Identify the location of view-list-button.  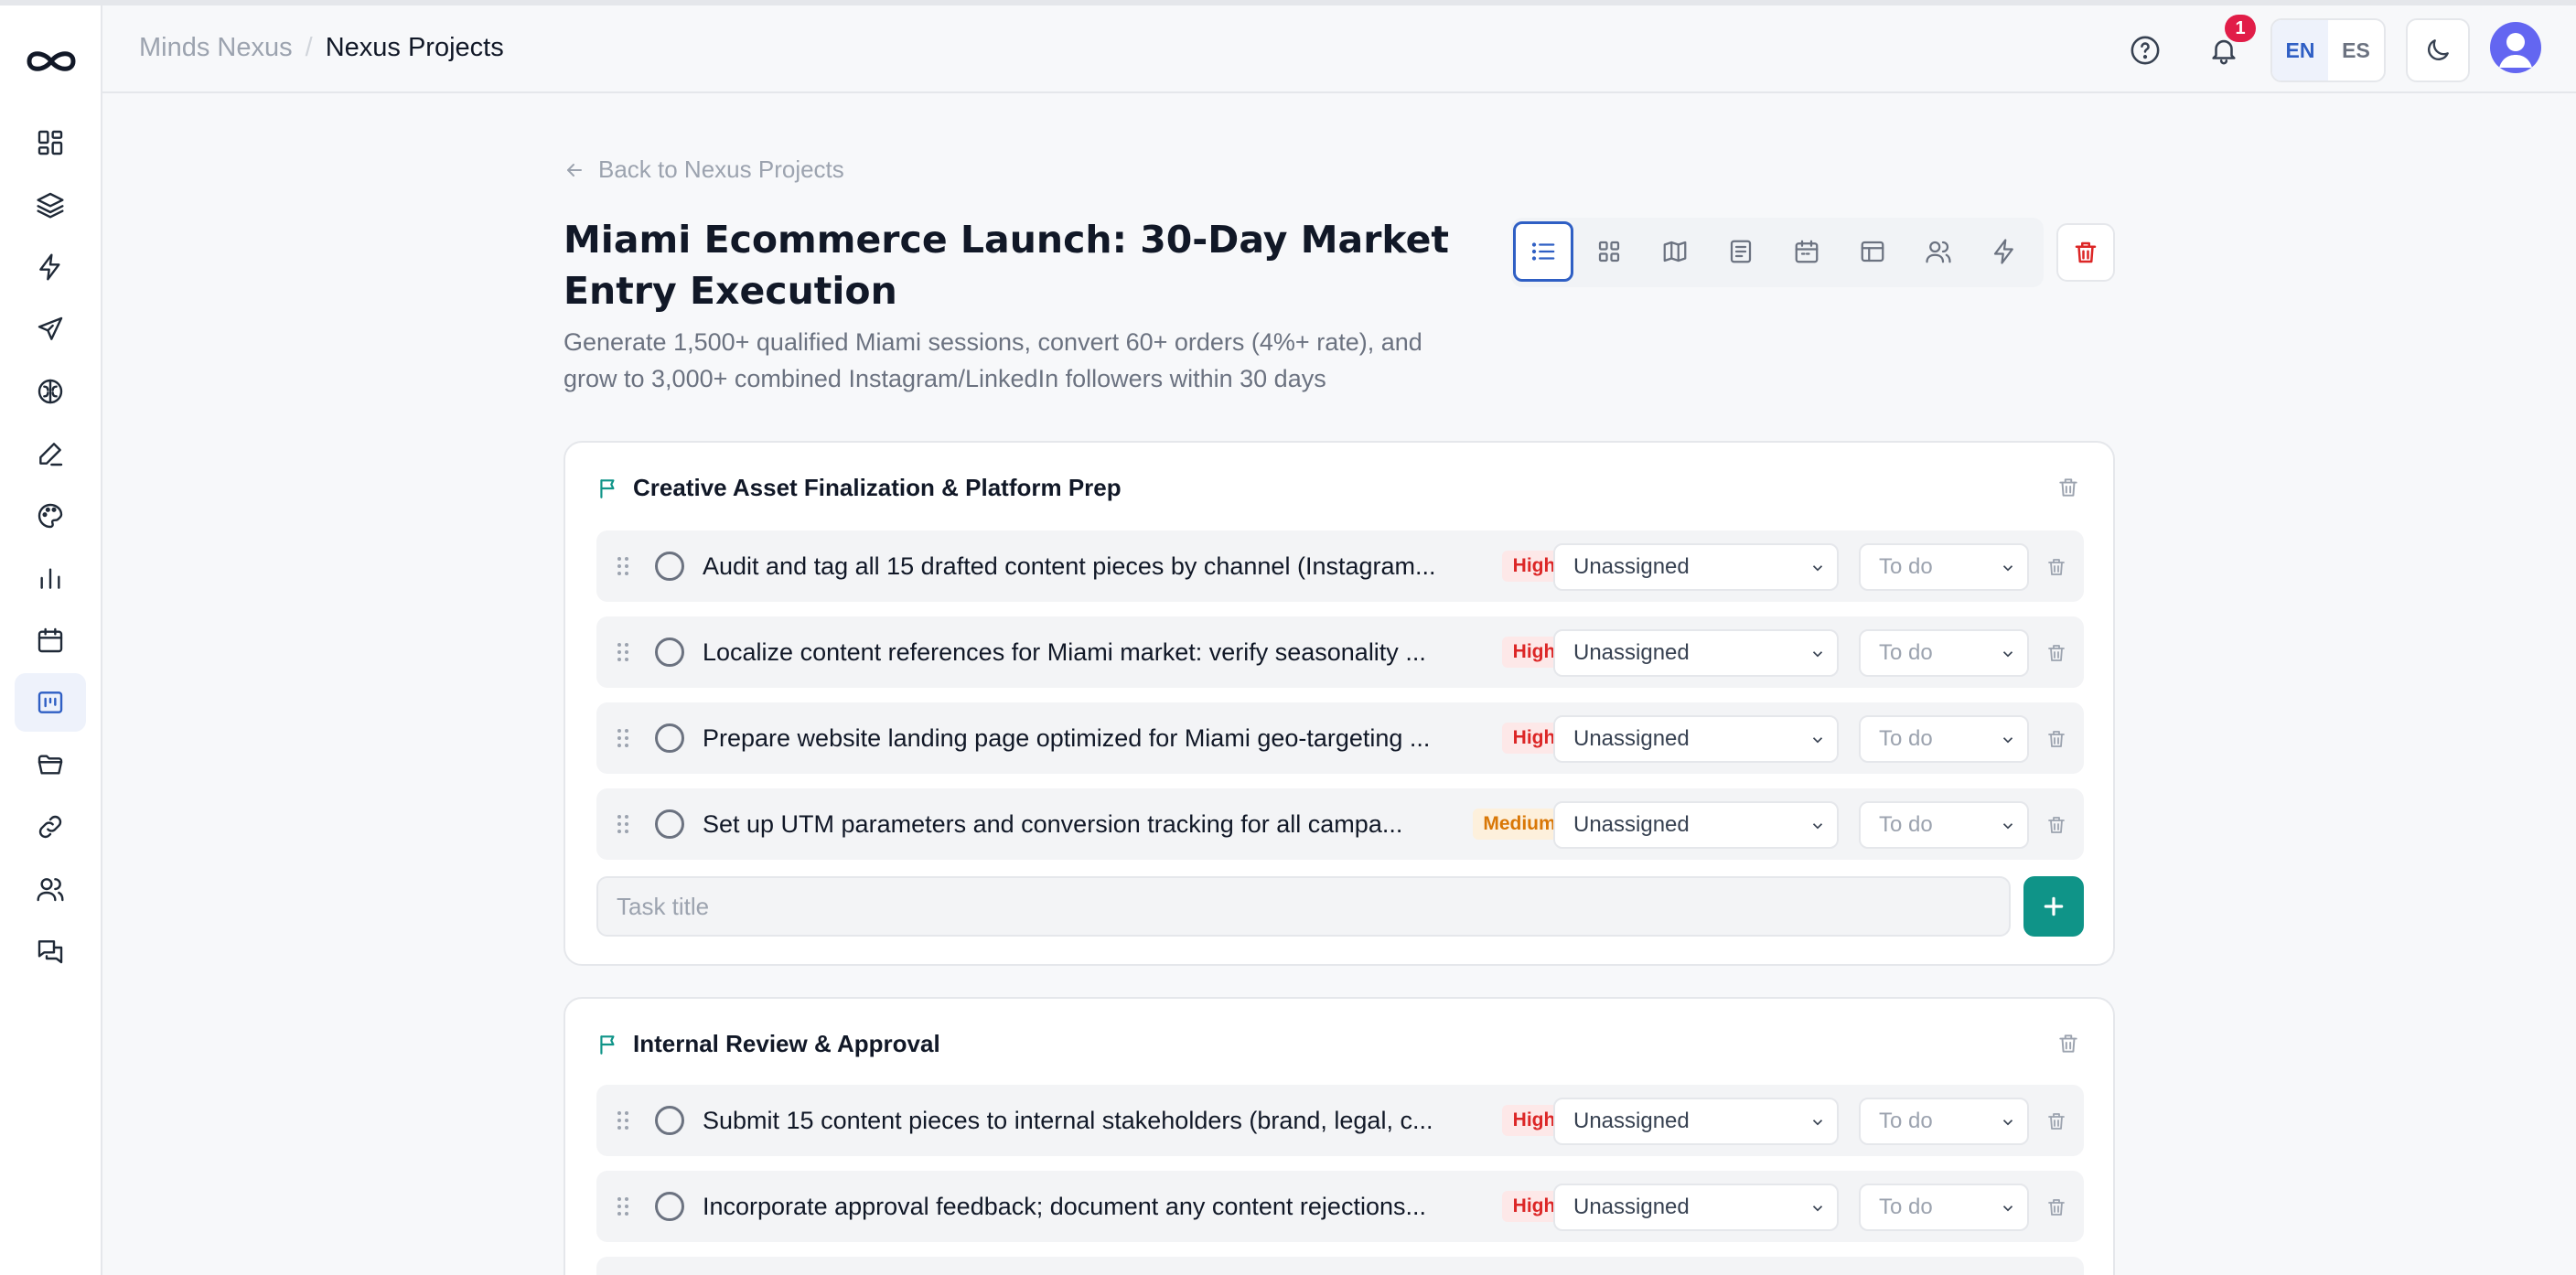
(1543, 251).